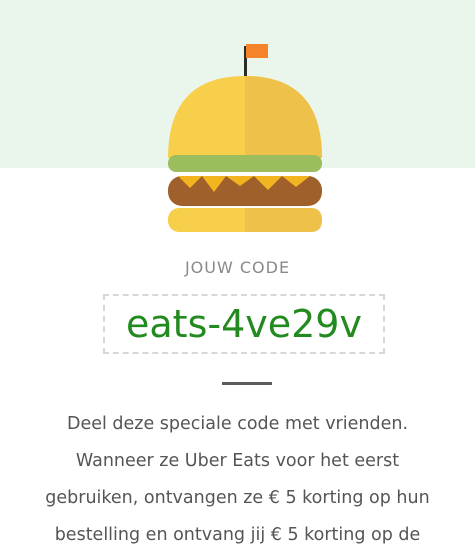  Describe the element at coordinates (283, 220) in the screenshot. I see `bottom-bun-shade` at that location.